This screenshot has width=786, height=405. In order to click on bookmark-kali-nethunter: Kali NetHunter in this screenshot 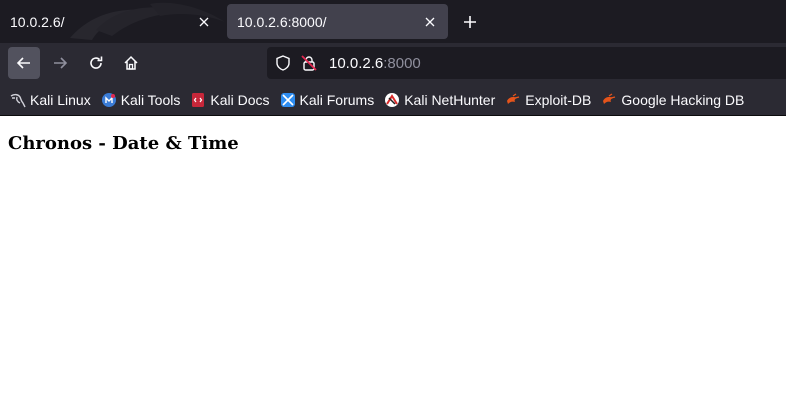, I will do `click(439, 100)`.